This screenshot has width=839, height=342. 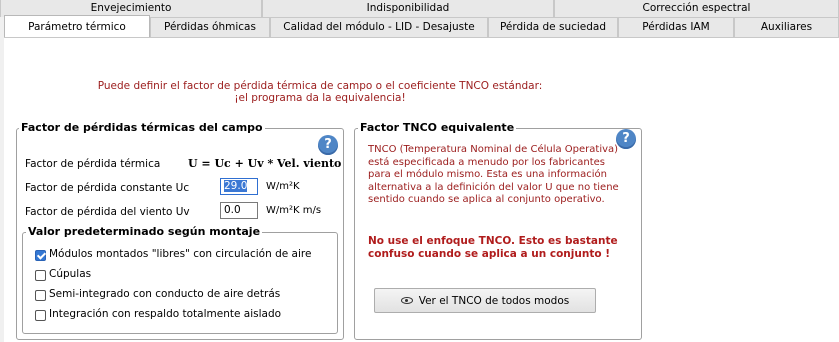 What do you see at coordinates (40, 315) in the screenshot?
I see `checkbox-integracion` at bounding box center [40, 315].